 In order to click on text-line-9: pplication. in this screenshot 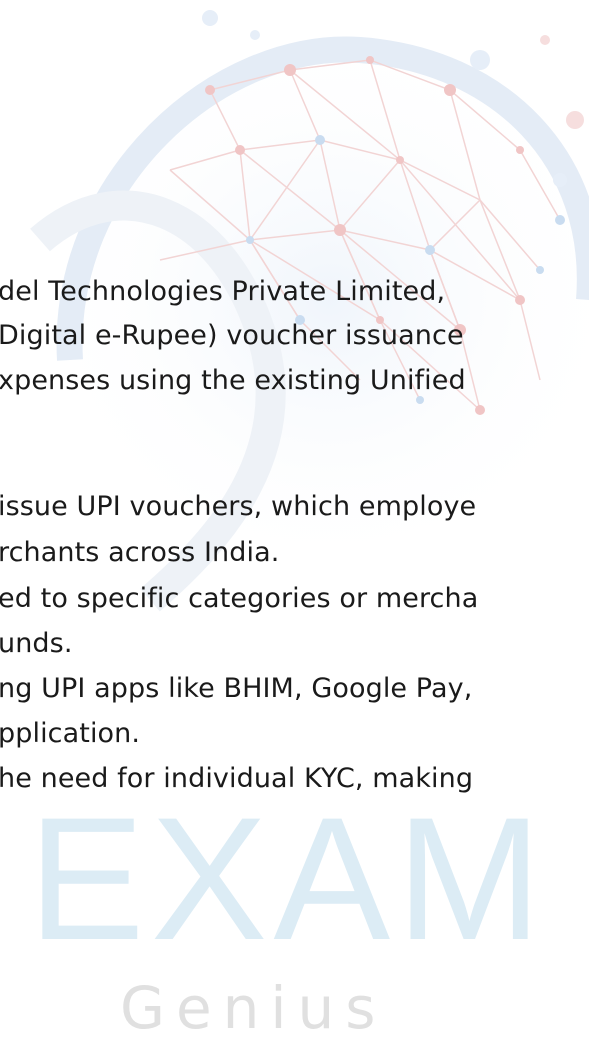, I will do `click(70, 733)`.